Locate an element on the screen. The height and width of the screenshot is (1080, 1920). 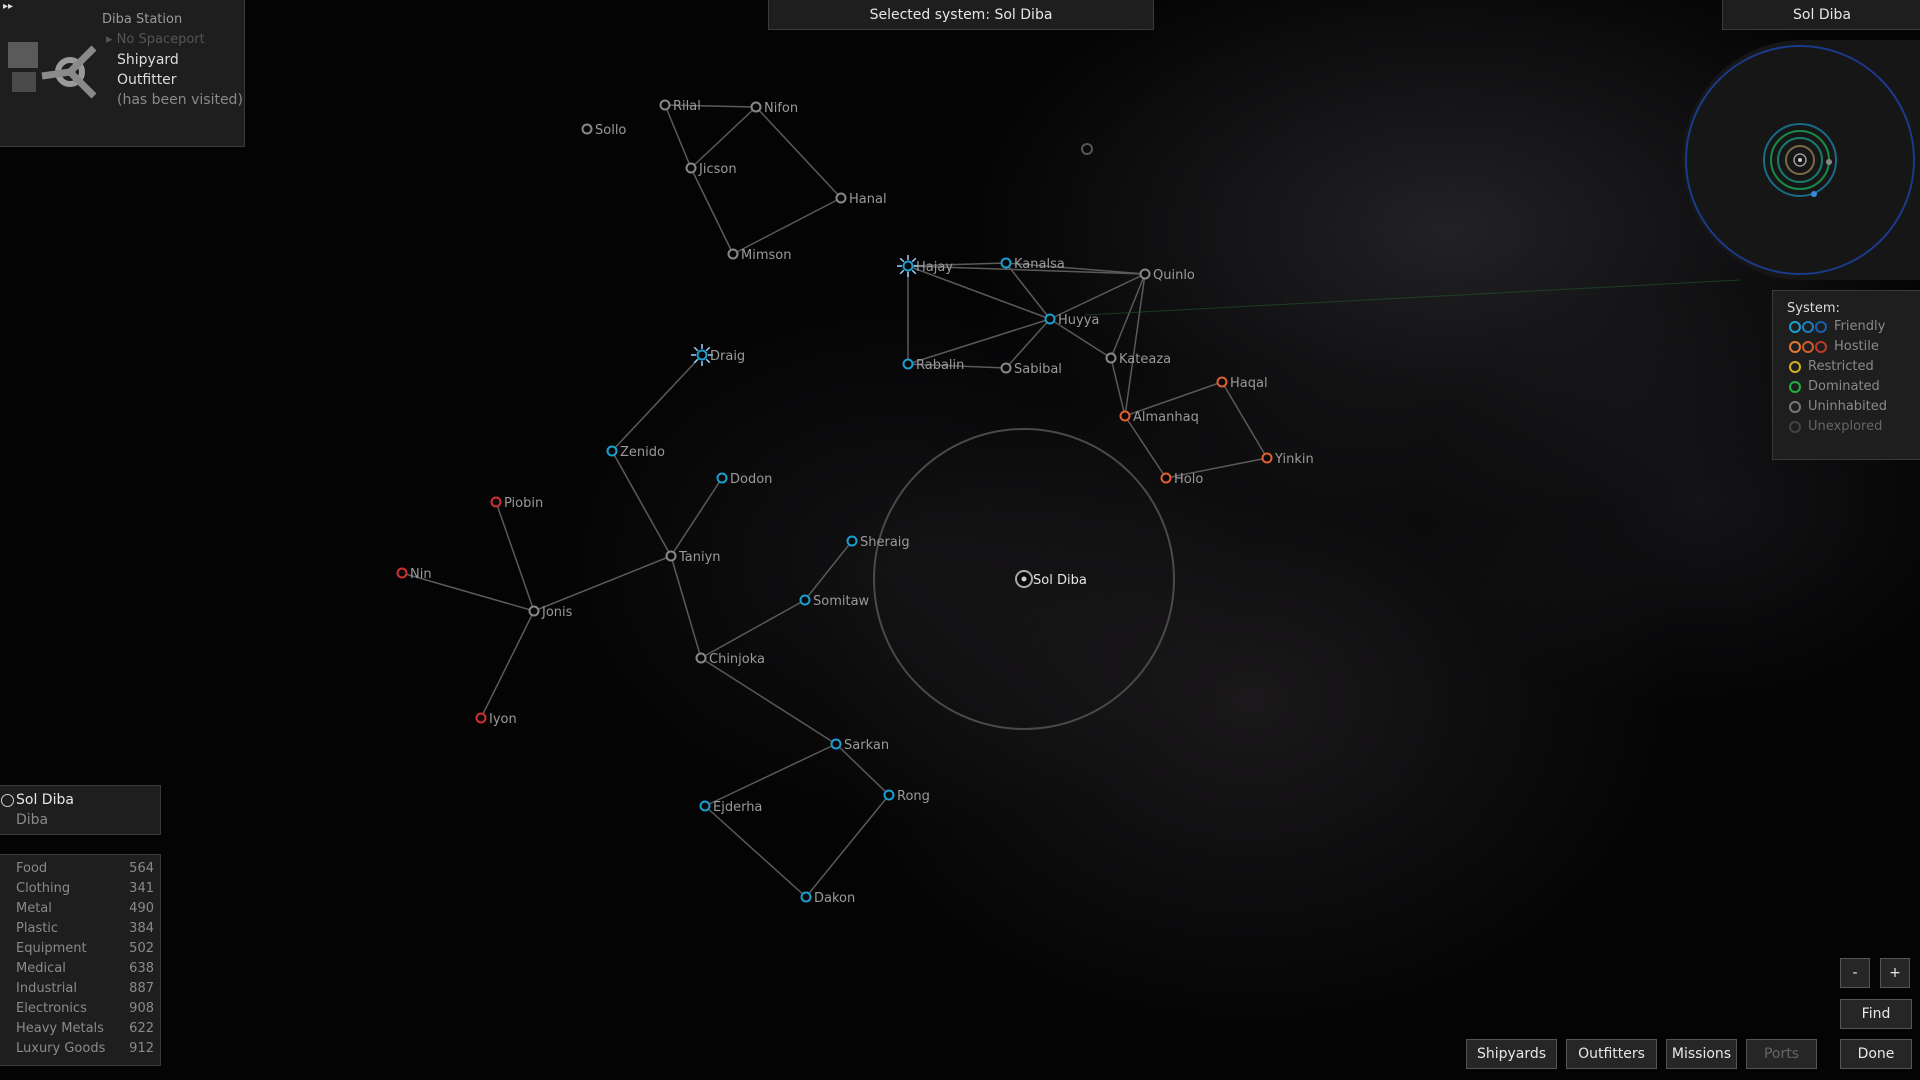
system-sarkan: Sarkan is located at coordinates (860, 745).